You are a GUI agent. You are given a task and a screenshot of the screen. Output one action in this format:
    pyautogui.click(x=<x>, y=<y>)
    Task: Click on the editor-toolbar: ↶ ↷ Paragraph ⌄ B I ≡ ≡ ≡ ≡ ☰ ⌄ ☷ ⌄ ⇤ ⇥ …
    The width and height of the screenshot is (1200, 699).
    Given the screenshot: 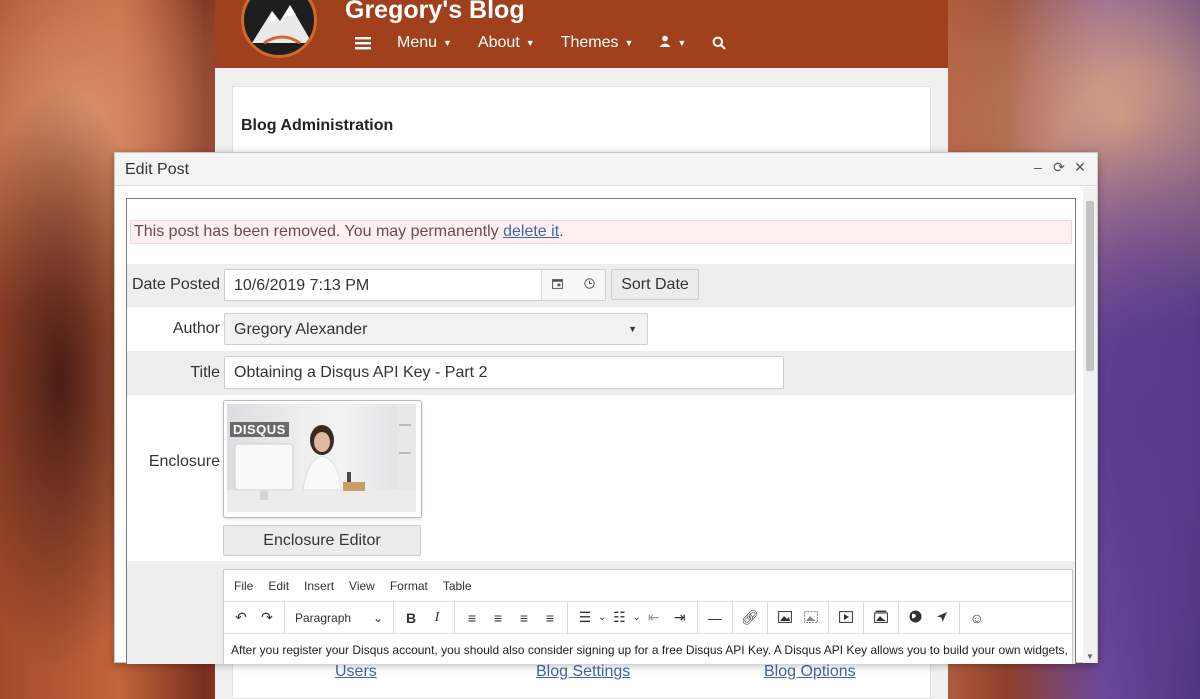 What is the action you would take?
    pyautogui.click(x=648, y=617)
    